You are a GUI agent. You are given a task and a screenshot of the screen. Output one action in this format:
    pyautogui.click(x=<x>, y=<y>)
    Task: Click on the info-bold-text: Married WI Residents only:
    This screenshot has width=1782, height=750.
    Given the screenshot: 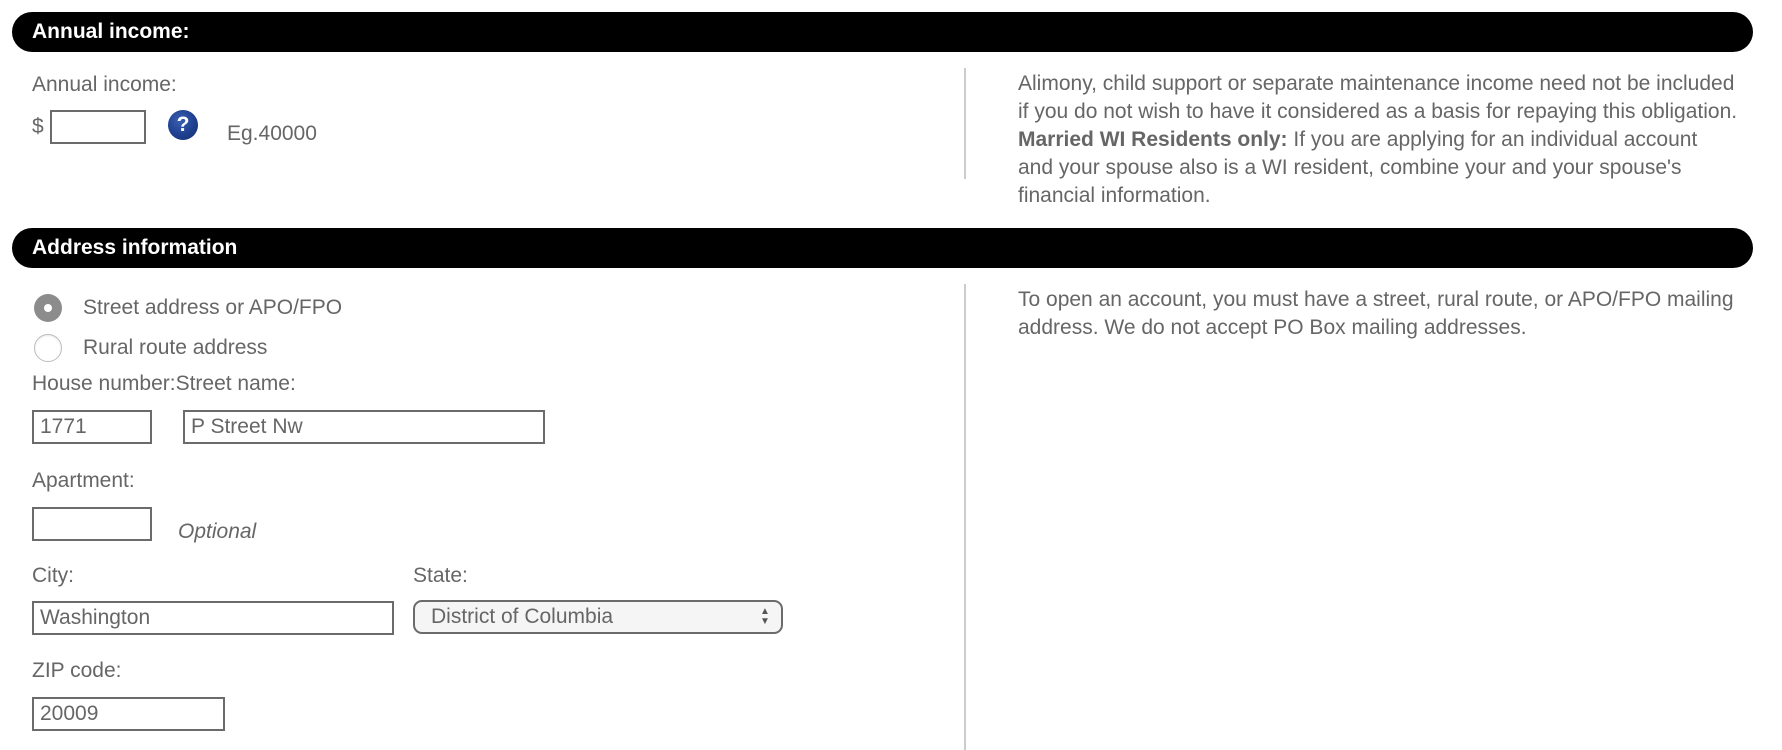 What is the action you would take?
    pyautogui.click(x=1153, y=139)
    